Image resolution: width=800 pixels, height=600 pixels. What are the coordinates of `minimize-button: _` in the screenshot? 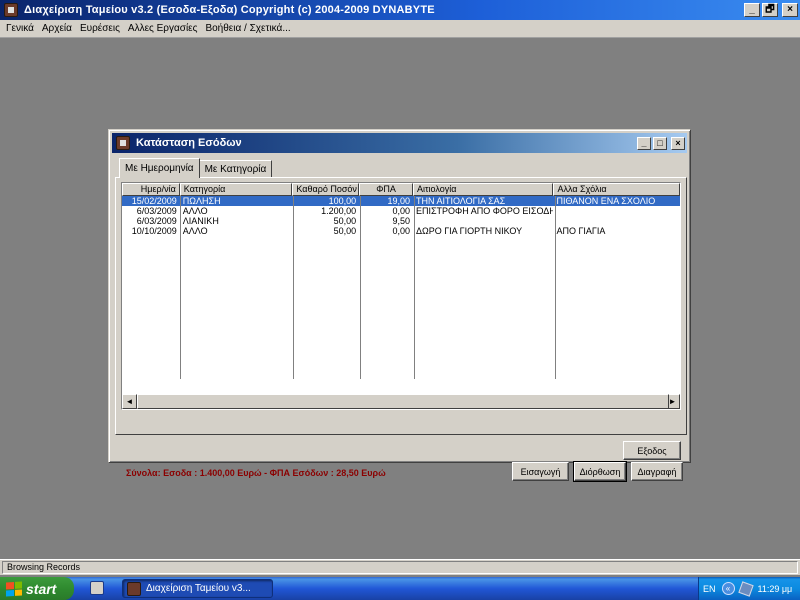 It's located at (752, 10).